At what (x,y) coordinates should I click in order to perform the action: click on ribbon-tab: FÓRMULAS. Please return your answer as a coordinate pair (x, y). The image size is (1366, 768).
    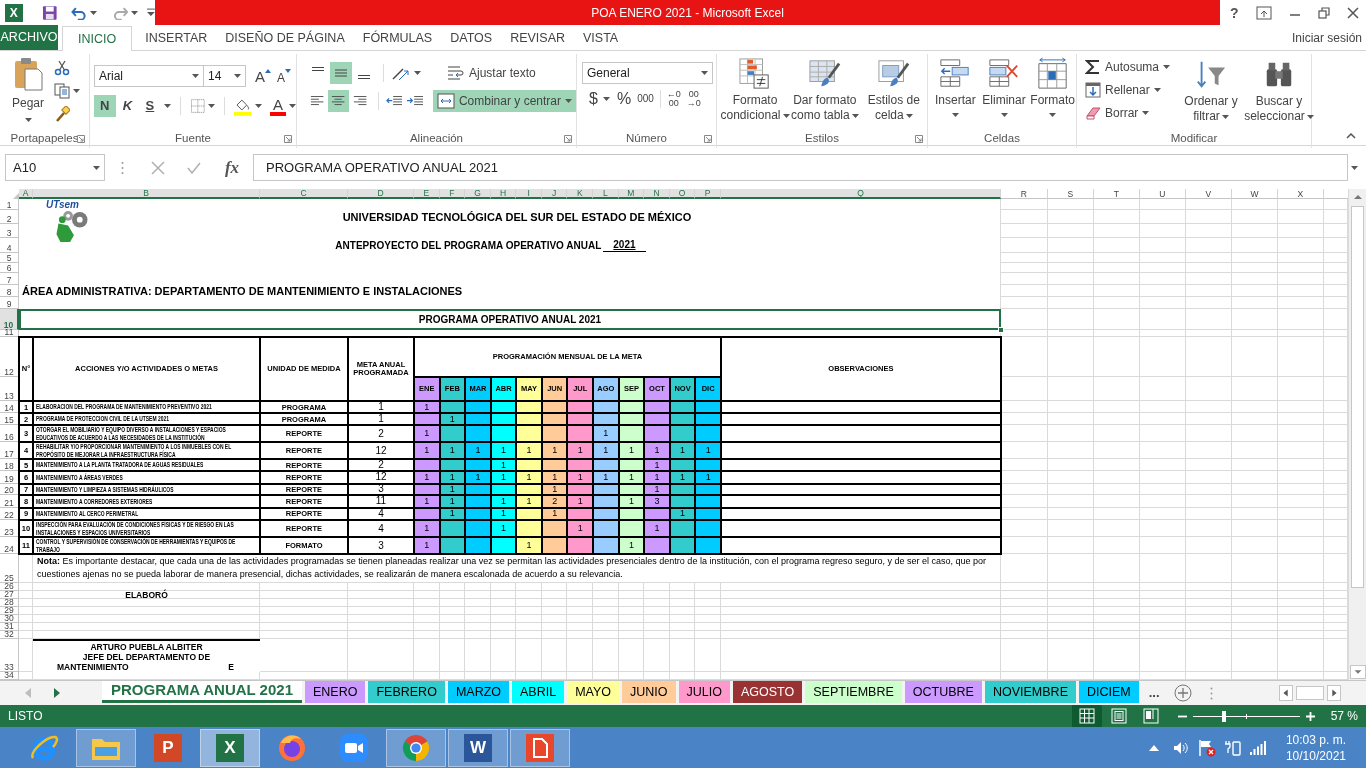
    Looking at the image, I should click on (397, 38).